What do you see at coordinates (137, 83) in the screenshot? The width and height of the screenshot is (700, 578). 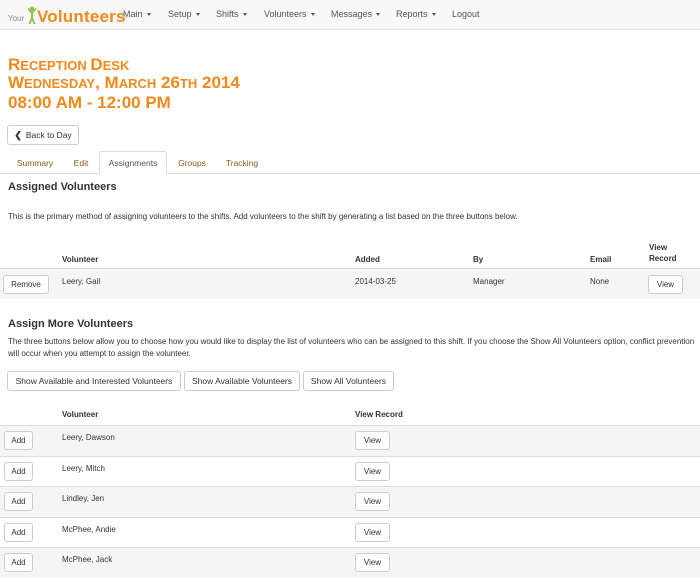 I see `date-month-rest: ARCH` at bounding box center [137, 83].